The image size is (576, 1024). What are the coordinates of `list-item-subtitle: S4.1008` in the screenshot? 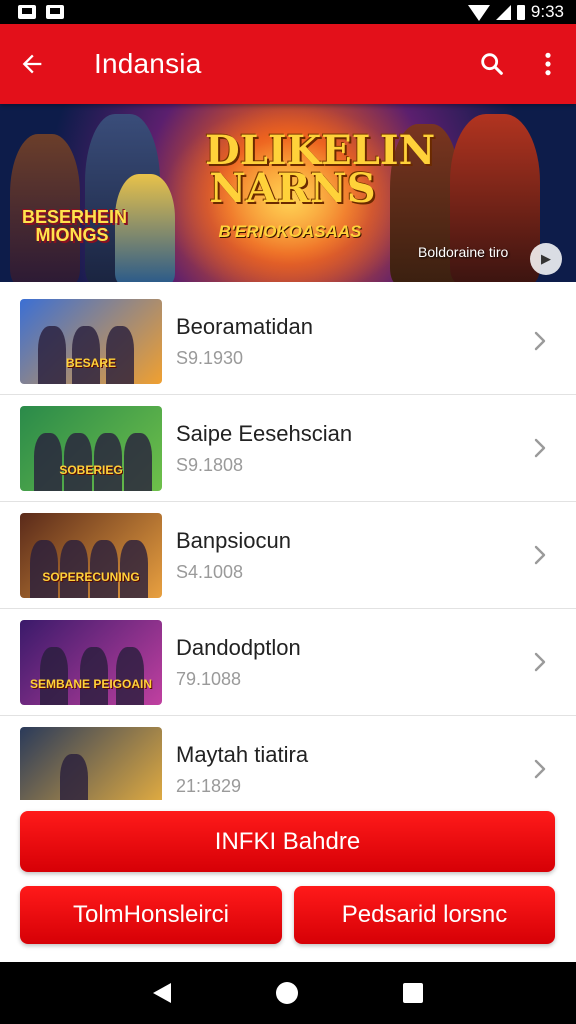 It's located at (210, 571).